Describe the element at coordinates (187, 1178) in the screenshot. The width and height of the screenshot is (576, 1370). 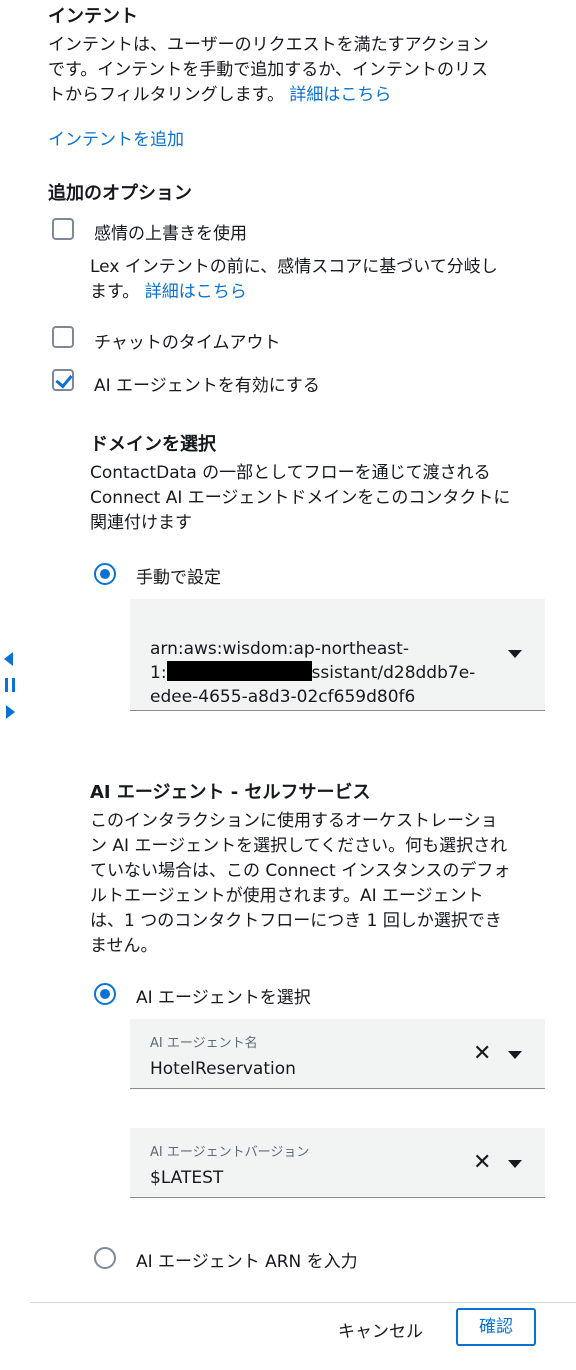
I see `ai-agent-version-value: $LATEST` at that location.